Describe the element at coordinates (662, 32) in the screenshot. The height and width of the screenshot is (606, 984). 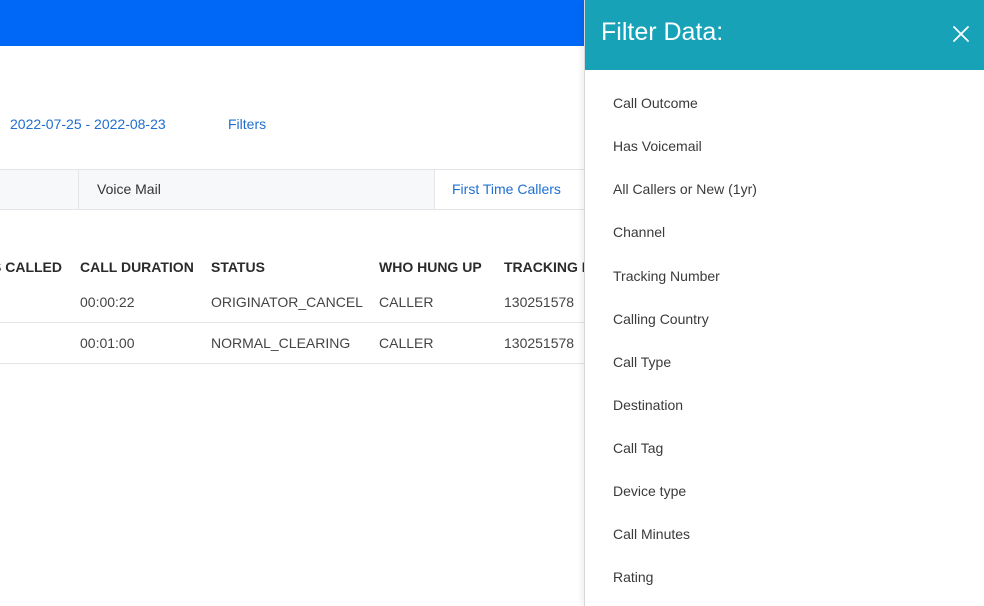
I see `filter-panel-title: Filter Data:` at that location.